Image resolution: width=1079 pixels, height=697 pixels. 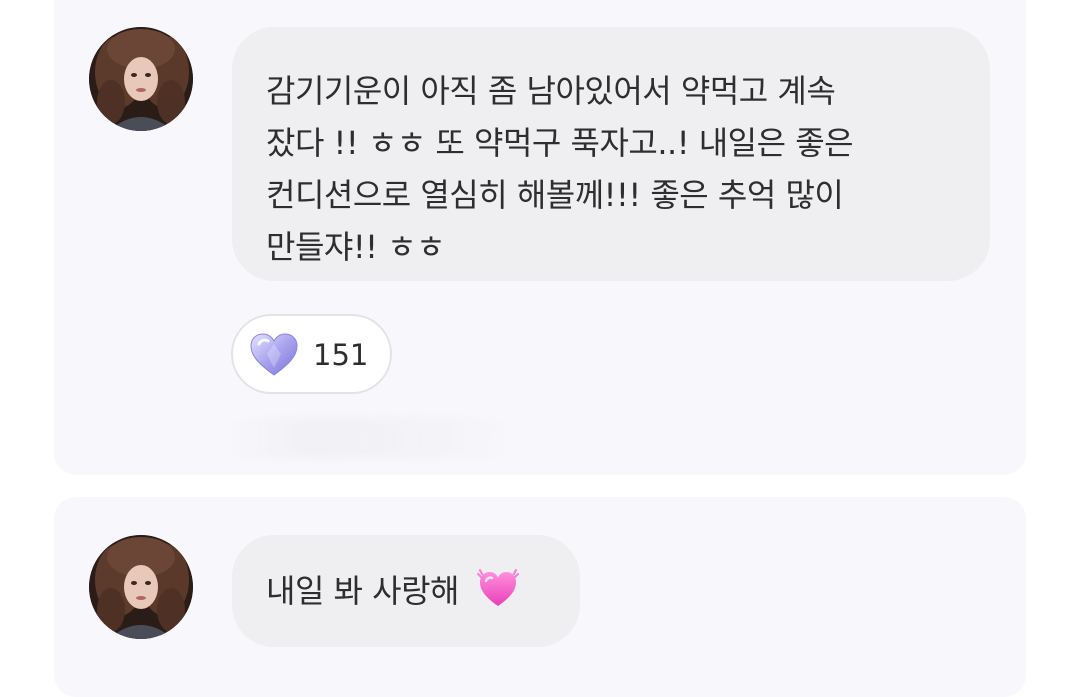 What do you see at coordinates (356, 247) in the screenshot?
I see `message-line: 만들쟈!! ㅎㅎ` at bounding box center [356, 247].